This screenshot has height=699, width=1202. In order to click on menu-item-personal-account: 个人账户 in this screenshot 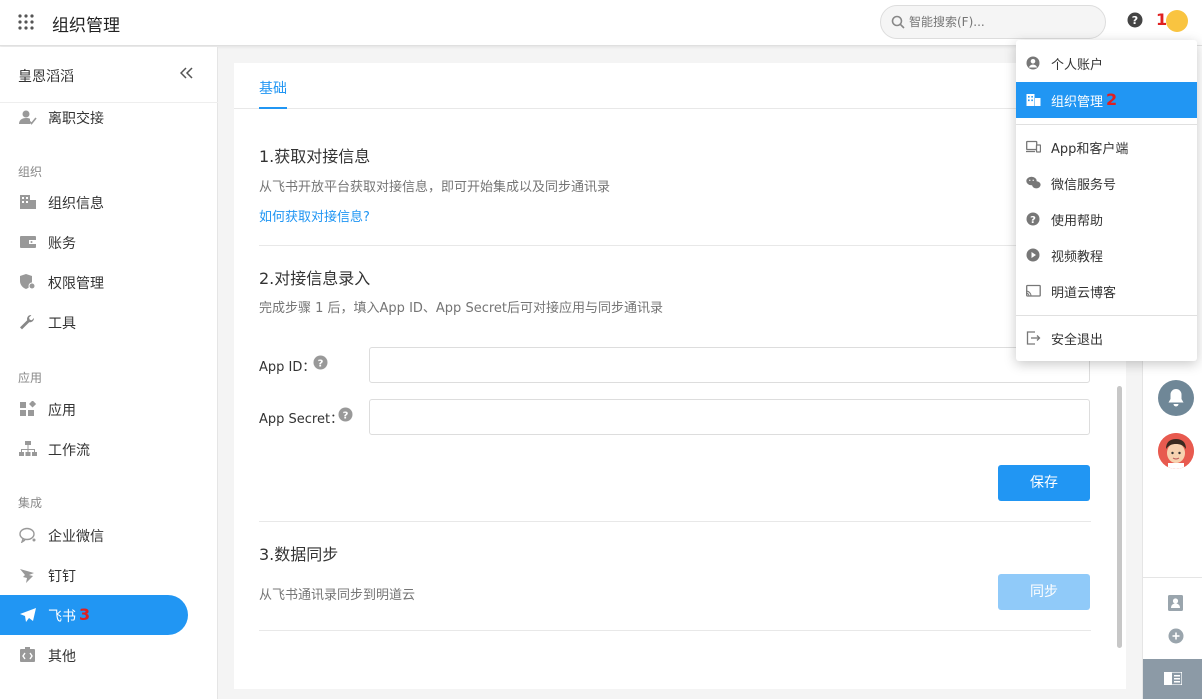, I will do `click(1106, 63)`.